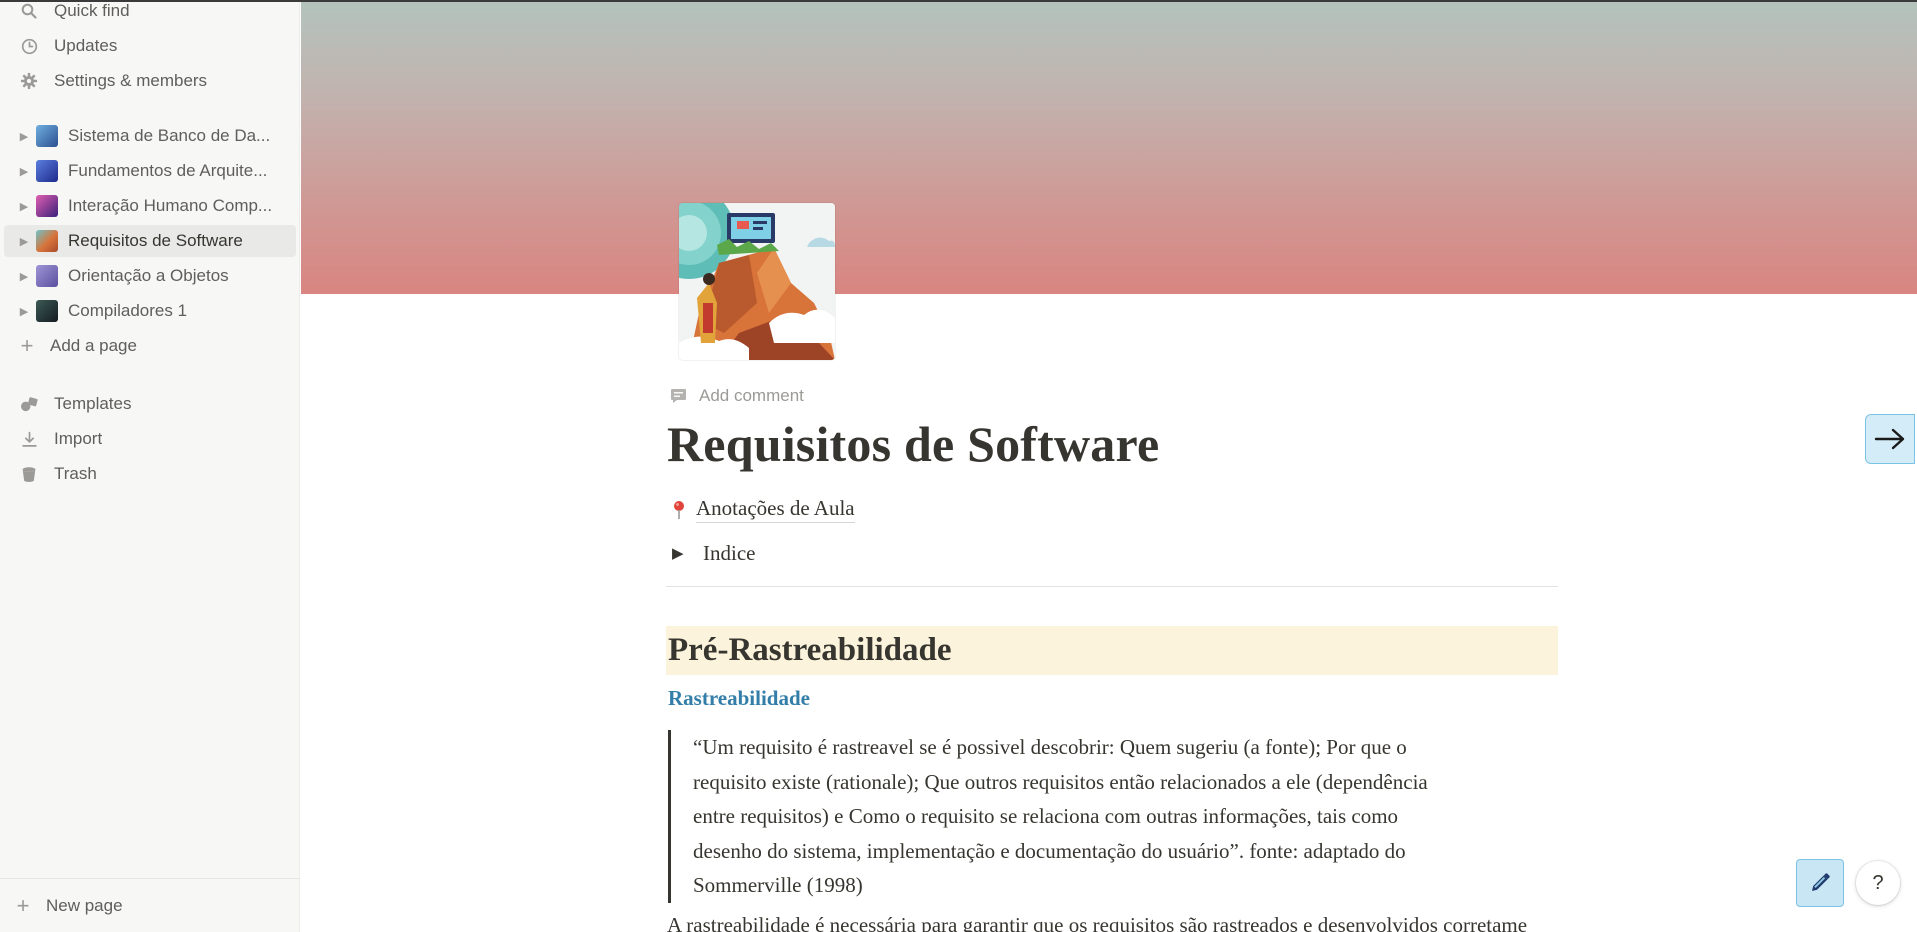  Describe the element at coordinates (155, 240) in the screenshot. I see `sidebar-item-label: Requisitos de Software` at that location.